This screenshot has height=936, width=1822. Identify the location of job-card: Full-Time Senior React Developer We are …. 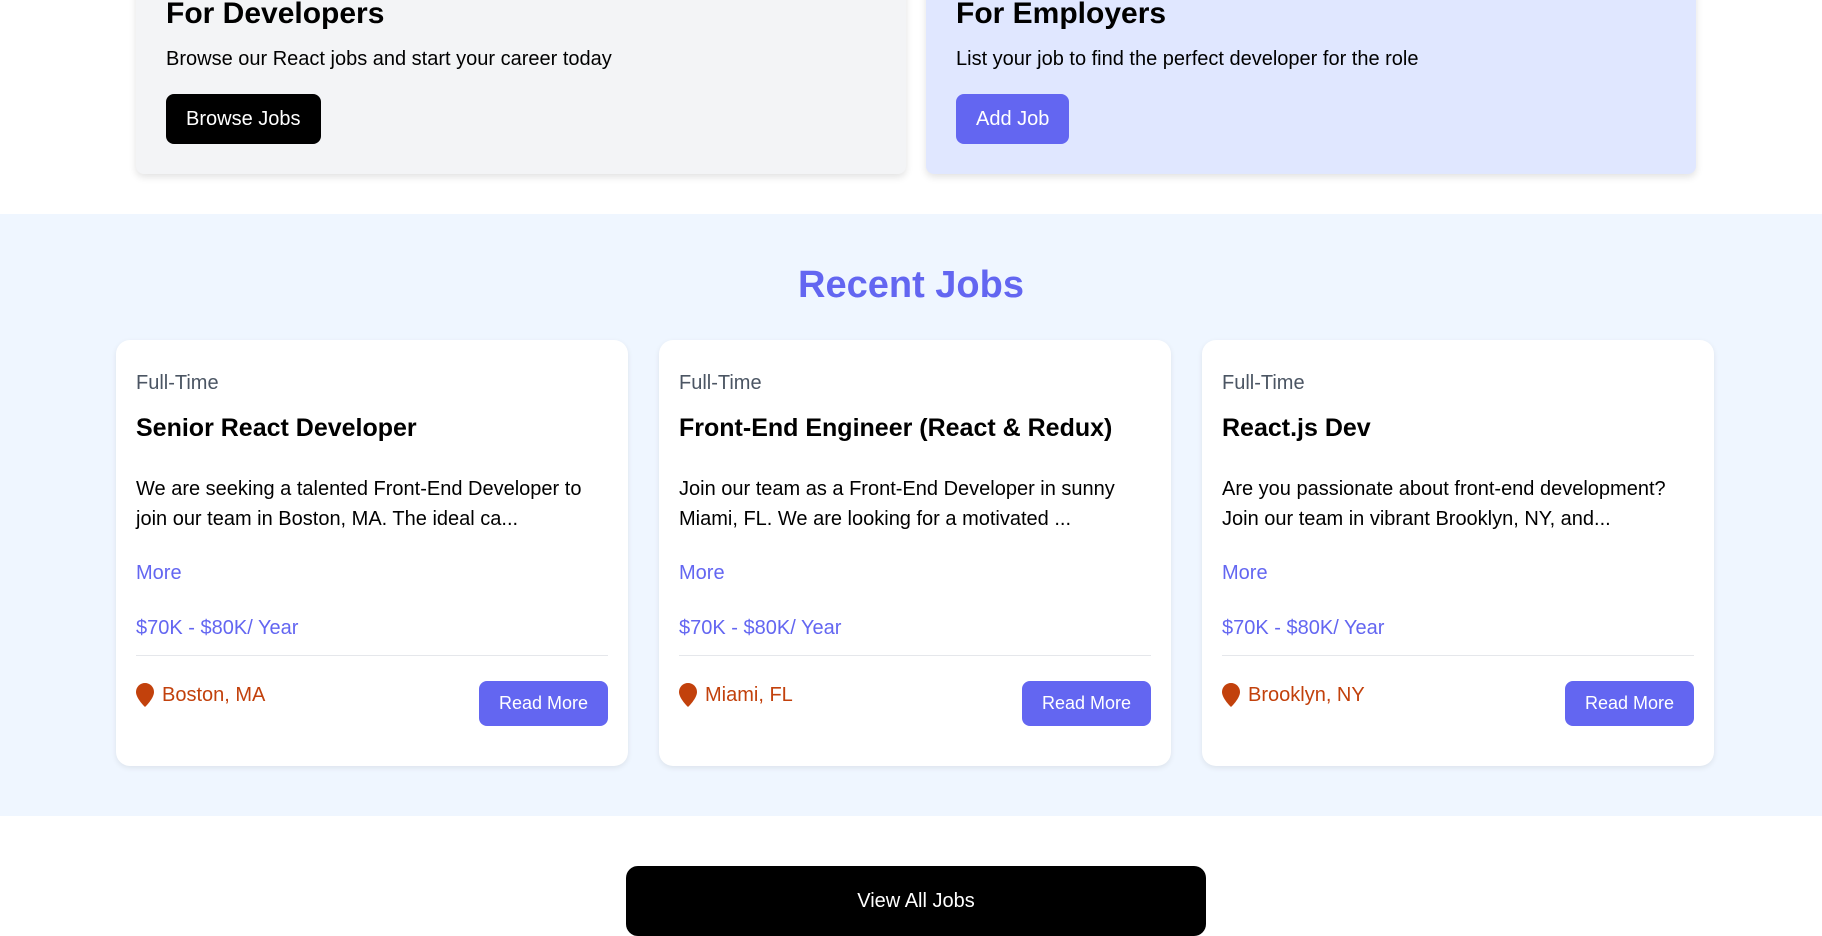
(372, 553).